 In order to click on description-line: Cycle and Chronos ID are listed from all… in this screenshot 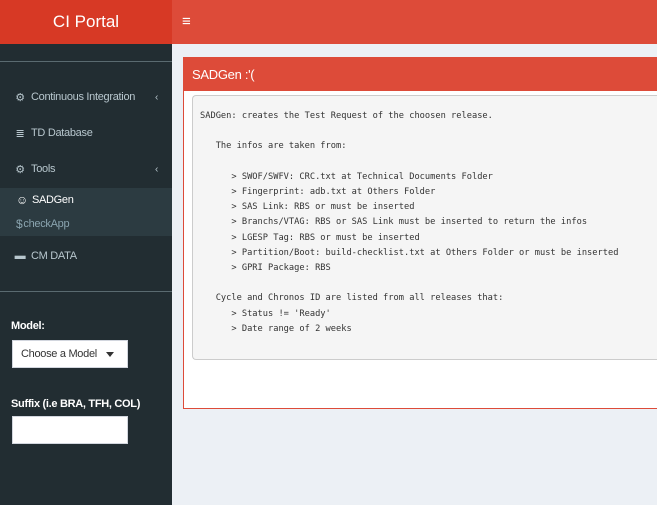, I will do `click(352, 298)`.